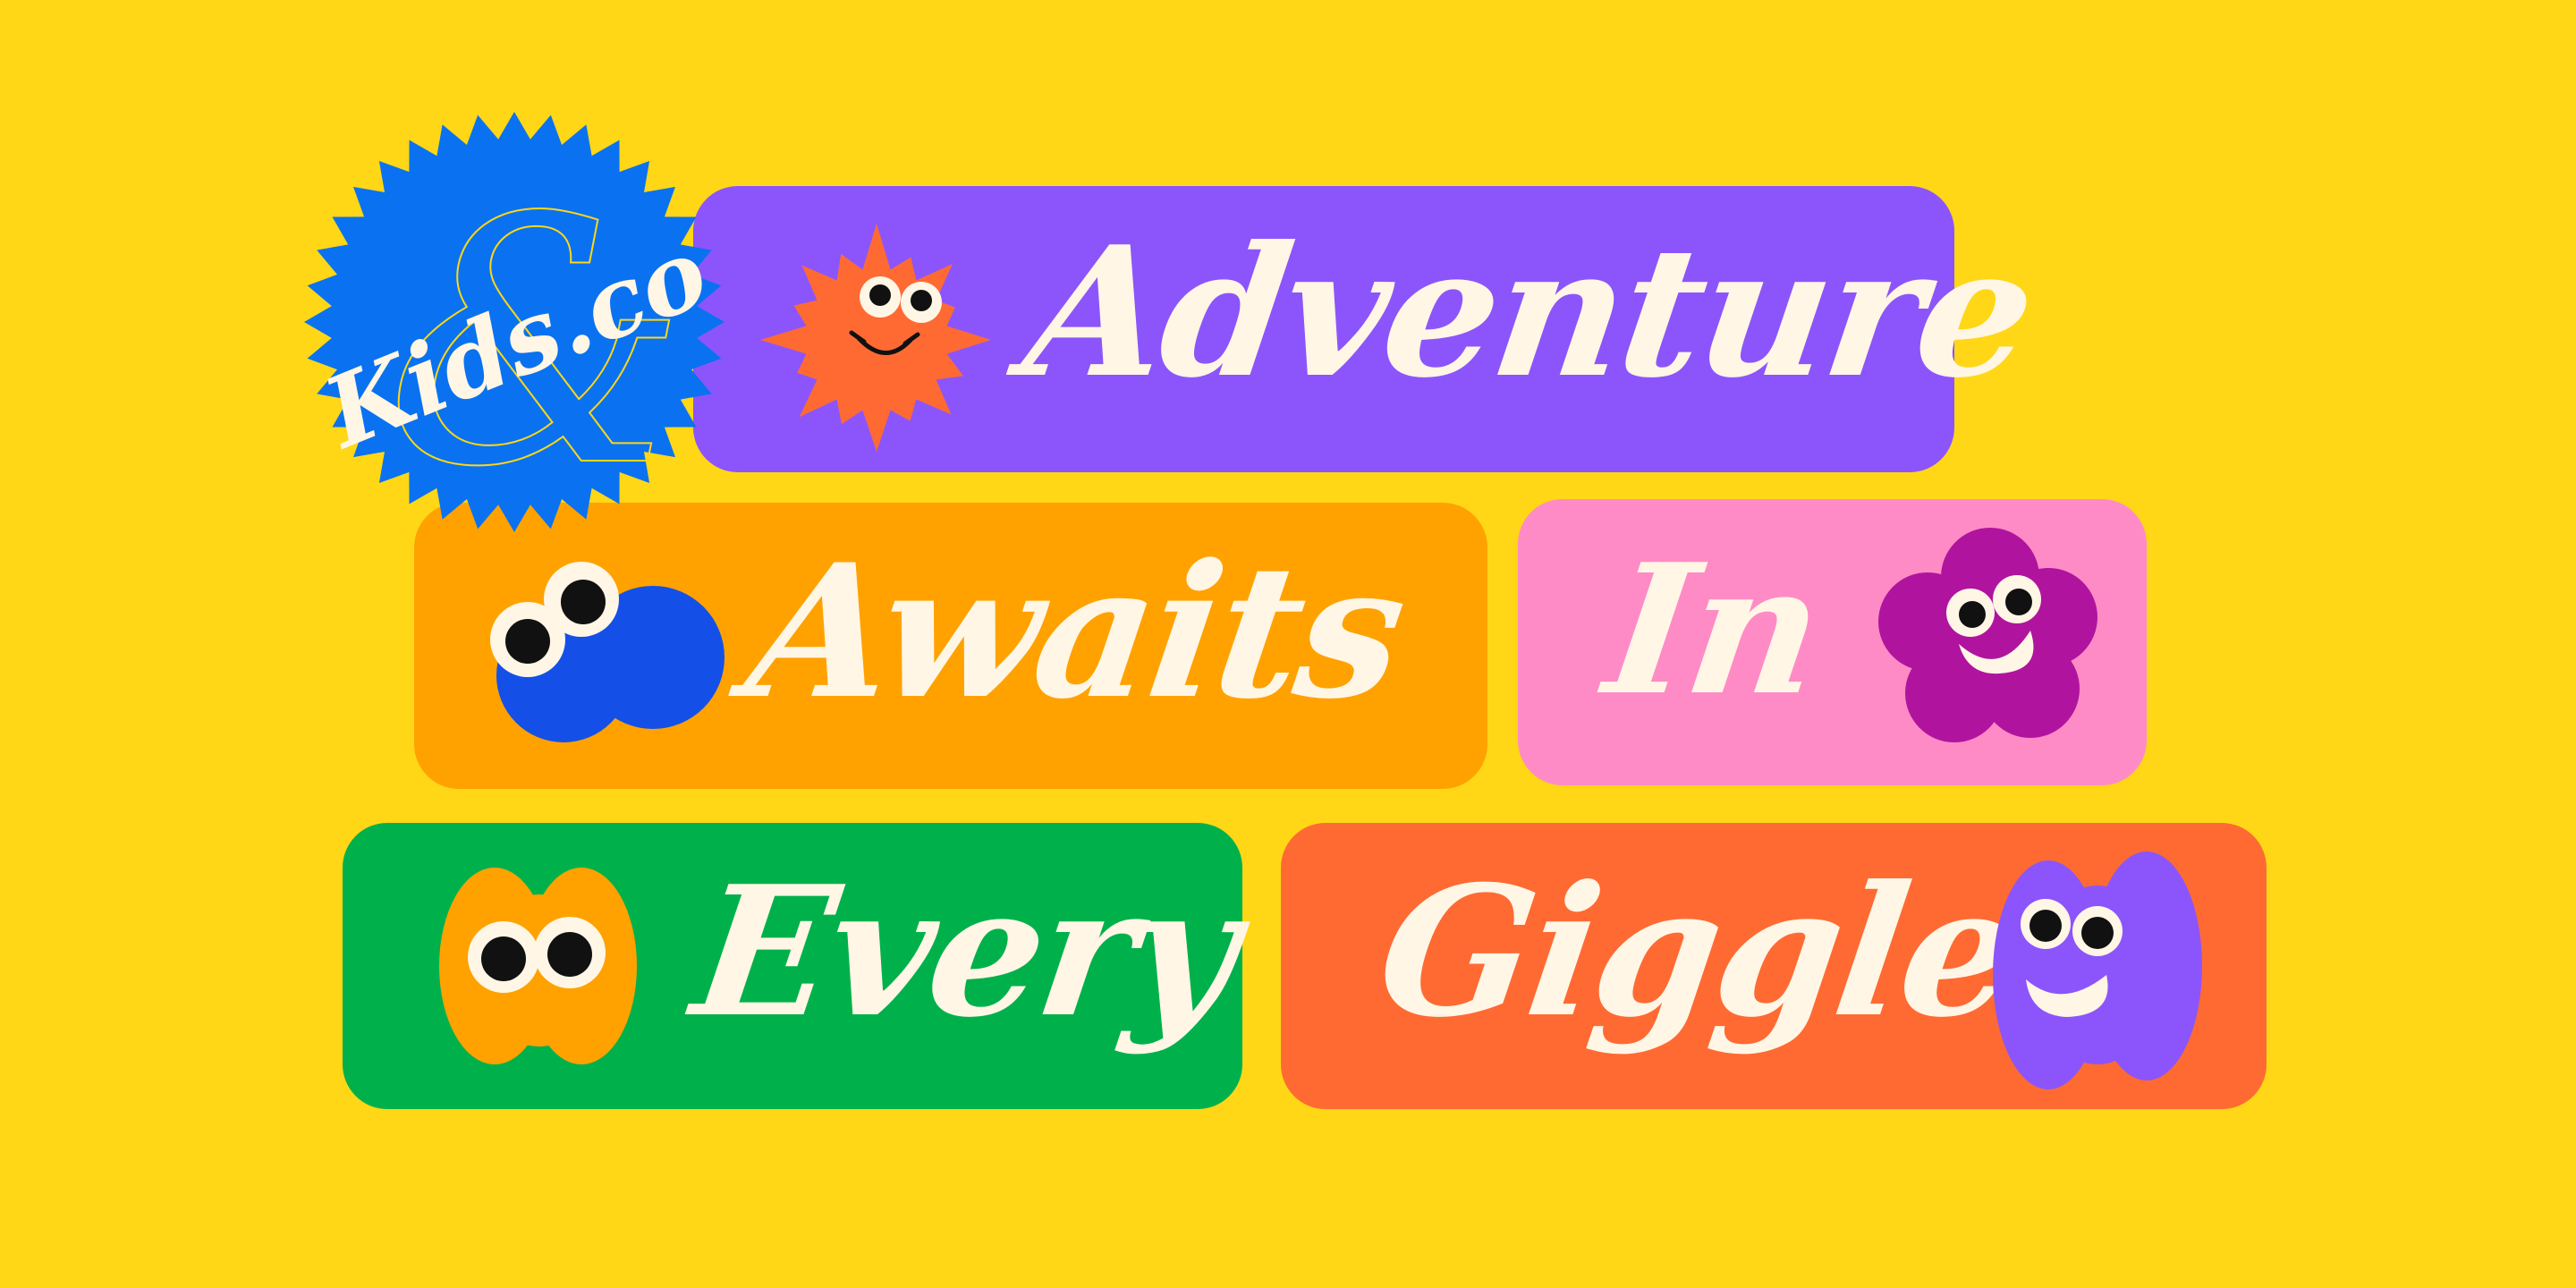 This screenshot has width=2576, height=1288. What do you see at coordinates (1528, 313) in the screenshot?
I see `word-adventure: Adventure` at bounding box center [1528, 313].